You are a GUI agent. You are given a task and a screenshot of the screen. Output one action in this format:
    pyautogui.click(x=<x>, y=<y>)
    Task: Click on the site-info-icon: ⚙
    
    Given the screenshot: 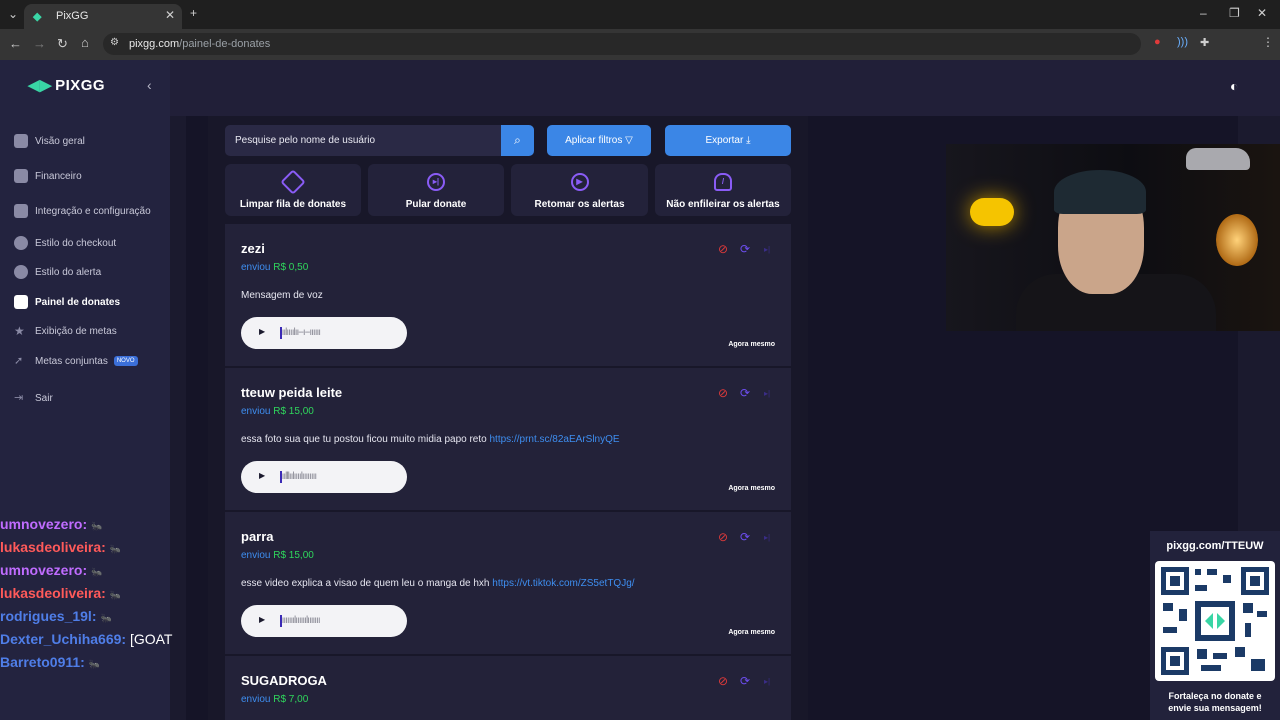 What is the action you would take?
    pyautogui.click(x=114, y=42)
    